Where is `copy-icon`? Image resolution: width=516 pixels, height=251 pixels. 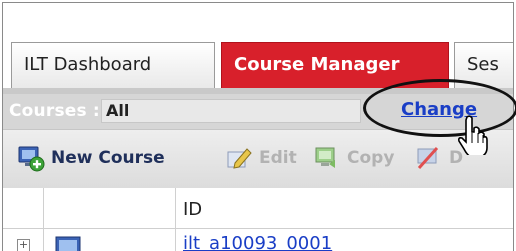
copy-icon is located at coordinates (325, 157).